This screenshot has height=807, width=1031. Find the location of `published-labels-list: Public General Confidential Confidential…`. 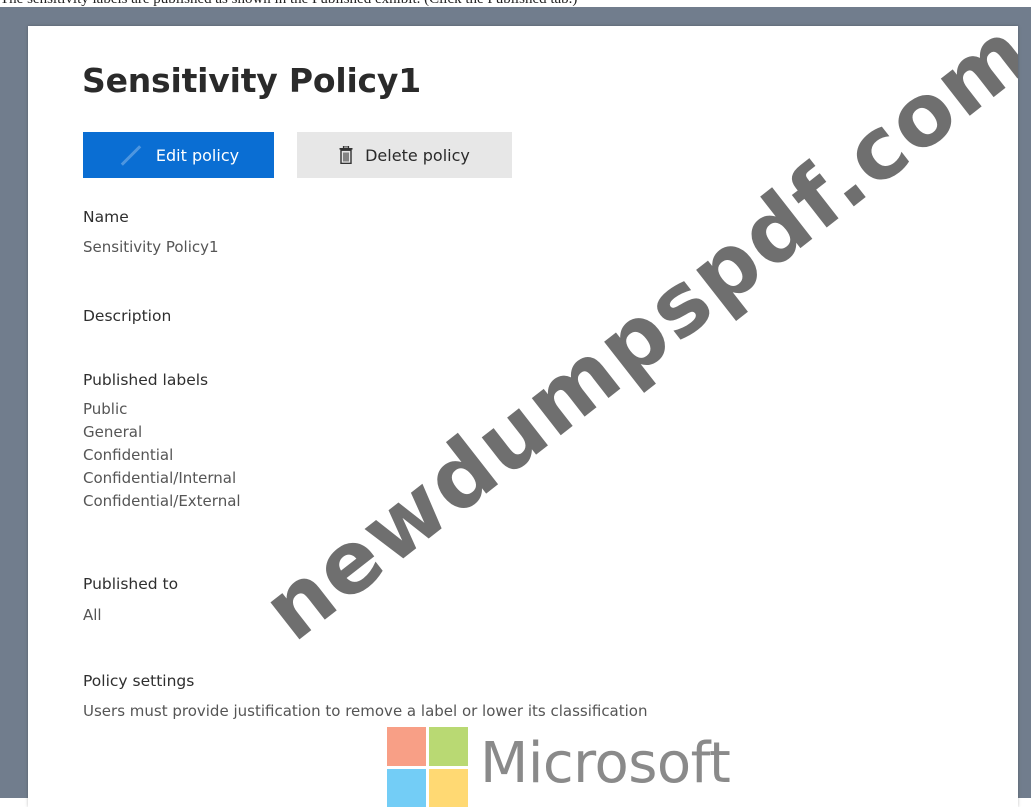

published-labels-list: Public General Confidential Confidential… is located at coordinates (162, 455).